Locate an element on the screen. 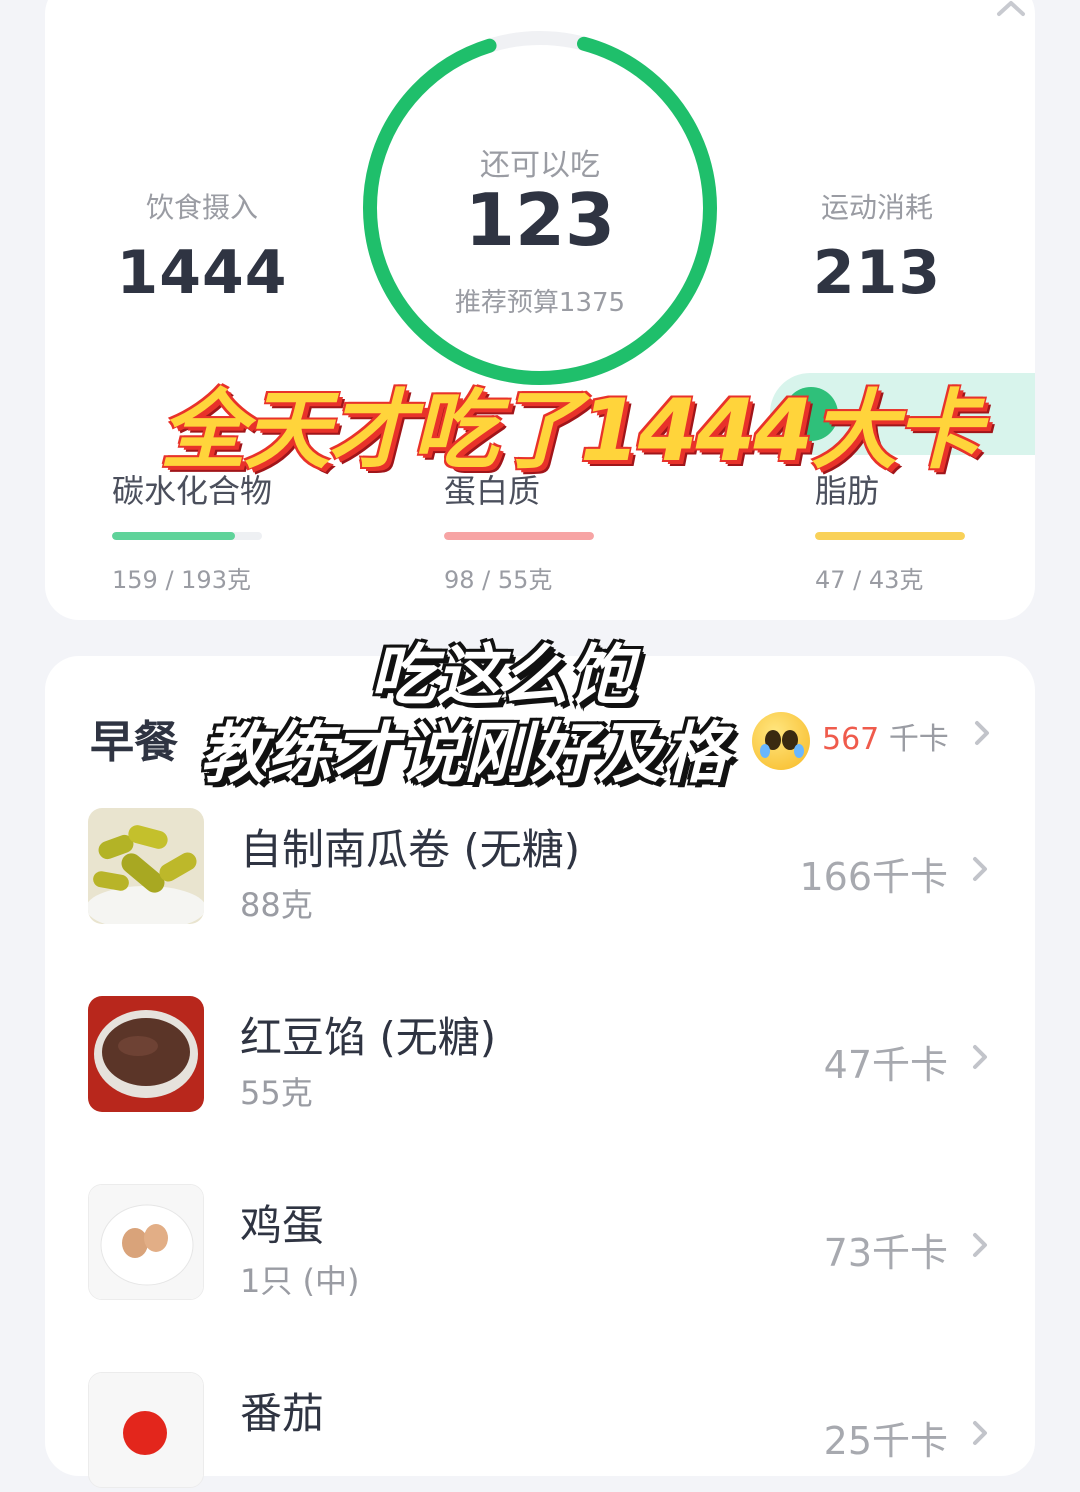 Image resolution: width=1080 pixels, height=1492 pixels. food-kcal: 73千卡 is located at coordinates (885, 1253).